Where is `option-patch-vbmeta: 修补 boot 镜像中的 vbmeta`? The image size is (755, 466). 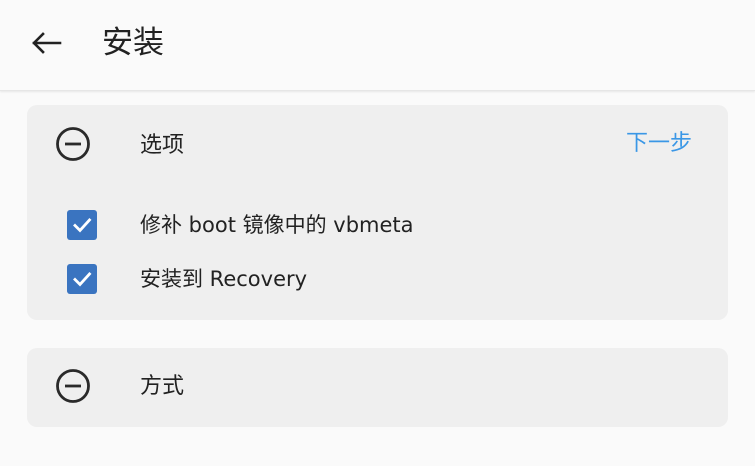
option-patch-vbmeta: 修补 boot 镜像中的 vbmeta is located at coordinates (377, 225).